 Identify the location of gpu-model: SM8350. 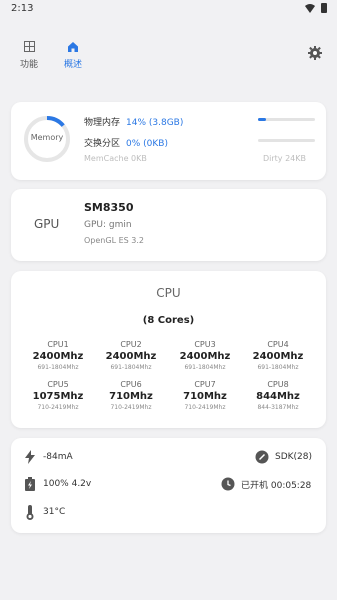
(109, 207).